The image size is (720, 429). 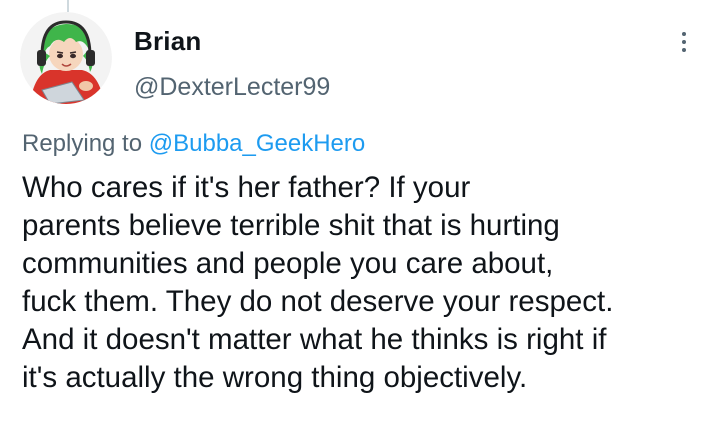 What do you see at coordinates (82, 143) in the screenshot?
I see `reply-prefix: Replying to` at bounding box center [82, 143].